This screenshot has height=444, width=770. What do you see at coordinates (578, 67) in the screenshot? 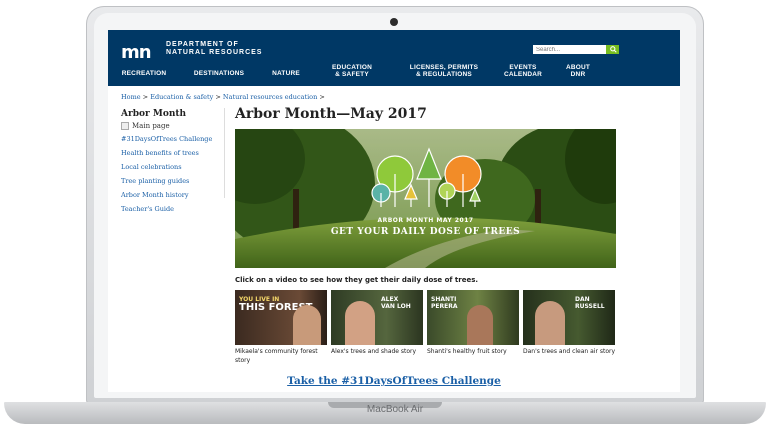
I see `nav-label: ABOUT` at bounding box center [578, 67].